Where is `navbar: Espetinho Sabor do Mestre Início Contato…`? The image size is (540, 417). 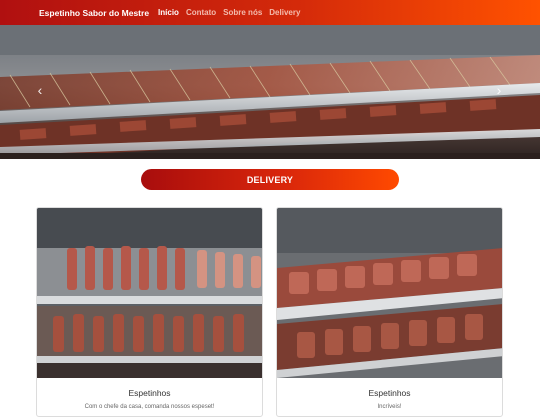
navbar: Espetinho Sabor do Mestre Início Contato… is located at coordinates (270, 12).